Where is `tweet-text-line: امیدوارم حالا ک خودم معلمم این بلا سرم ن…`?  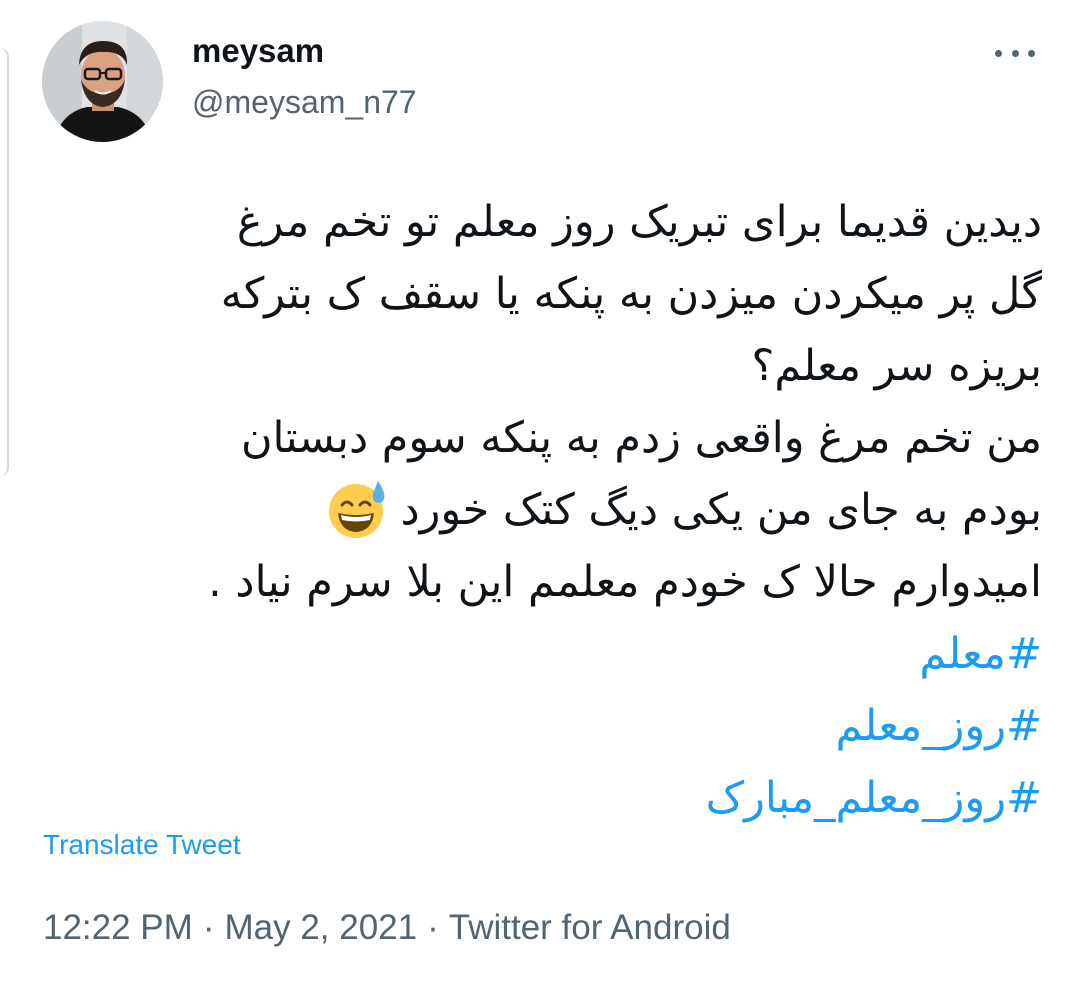 tweet-text-line: امیدوارم حالا ک خودم معلمم این بلا سرم ن… is located at coordinates (625, 582).